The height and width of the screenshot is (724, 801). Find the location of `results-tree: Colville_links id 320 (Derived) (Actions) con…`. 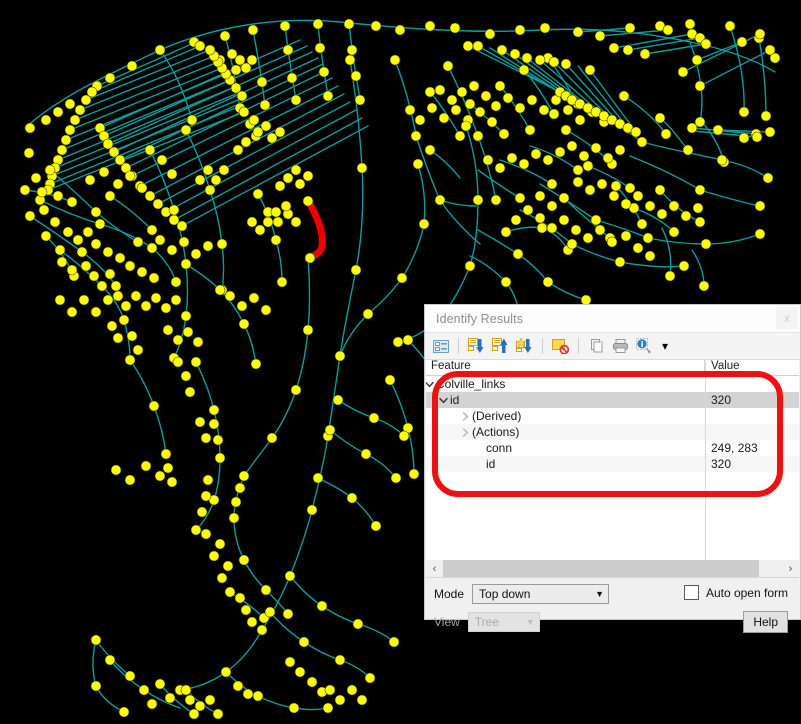

results-tree: Colville_links id 320 (Derived) (Actions) con… is located at coordinates (612, 424).